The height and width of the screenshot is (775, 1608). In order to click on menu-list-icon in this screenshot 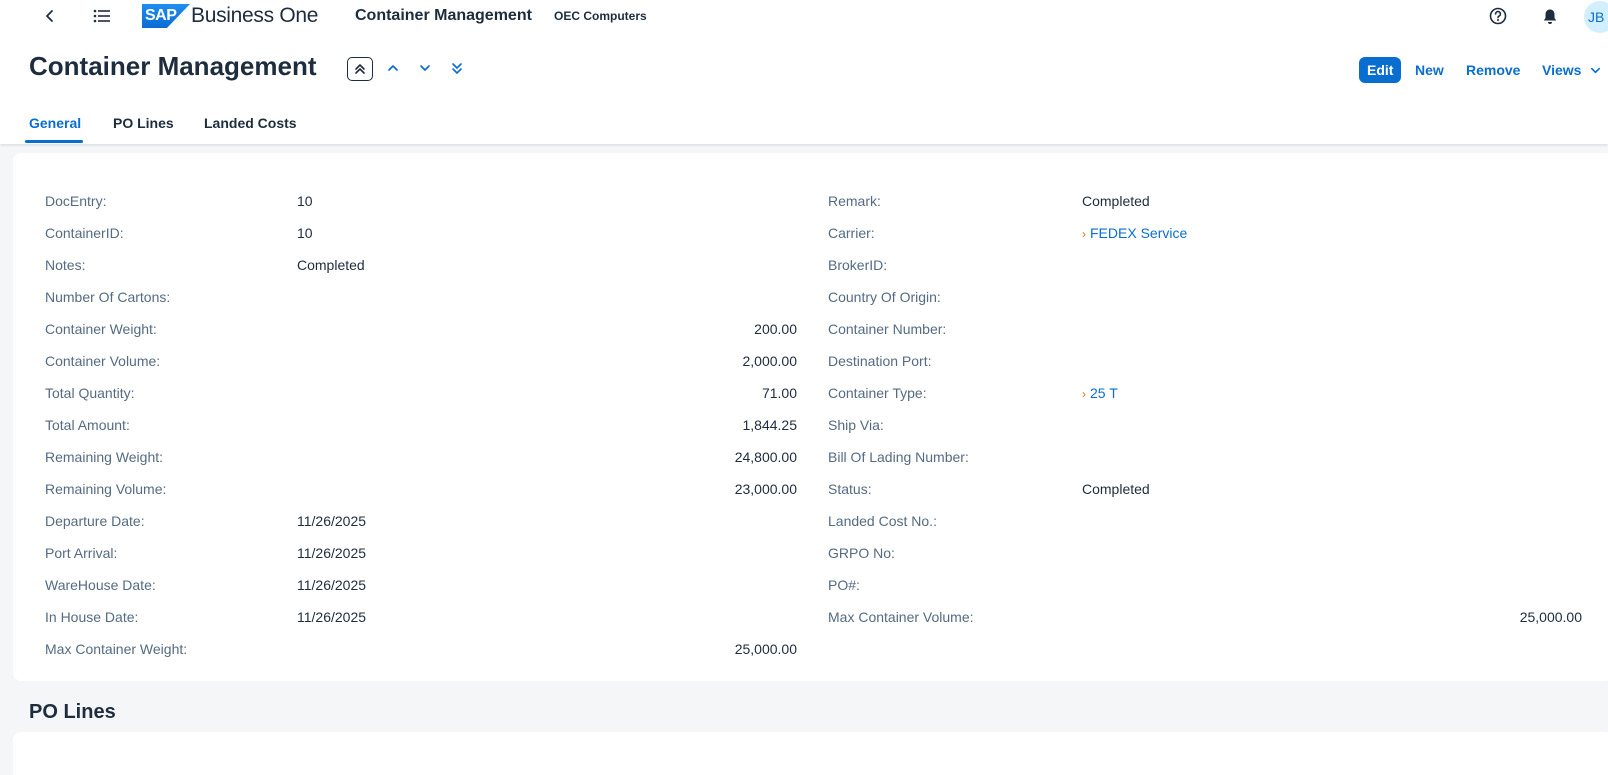, I will do `click(102, 16)`.